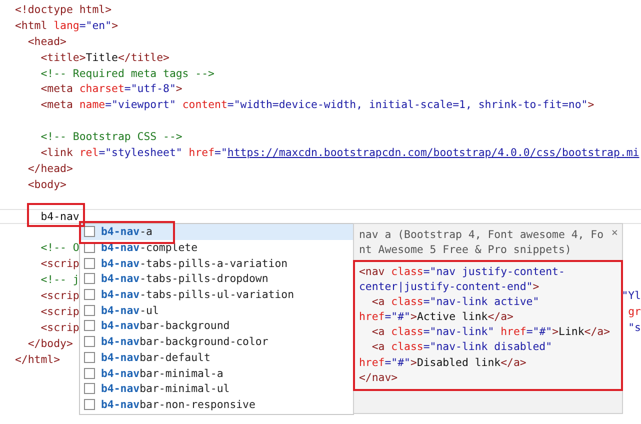 This screenshot has width=641, height=424. What do you see at coordinates (634, 312) in the screenshot?
I see `code-fragment: gr` at bounding box center [634, 312].